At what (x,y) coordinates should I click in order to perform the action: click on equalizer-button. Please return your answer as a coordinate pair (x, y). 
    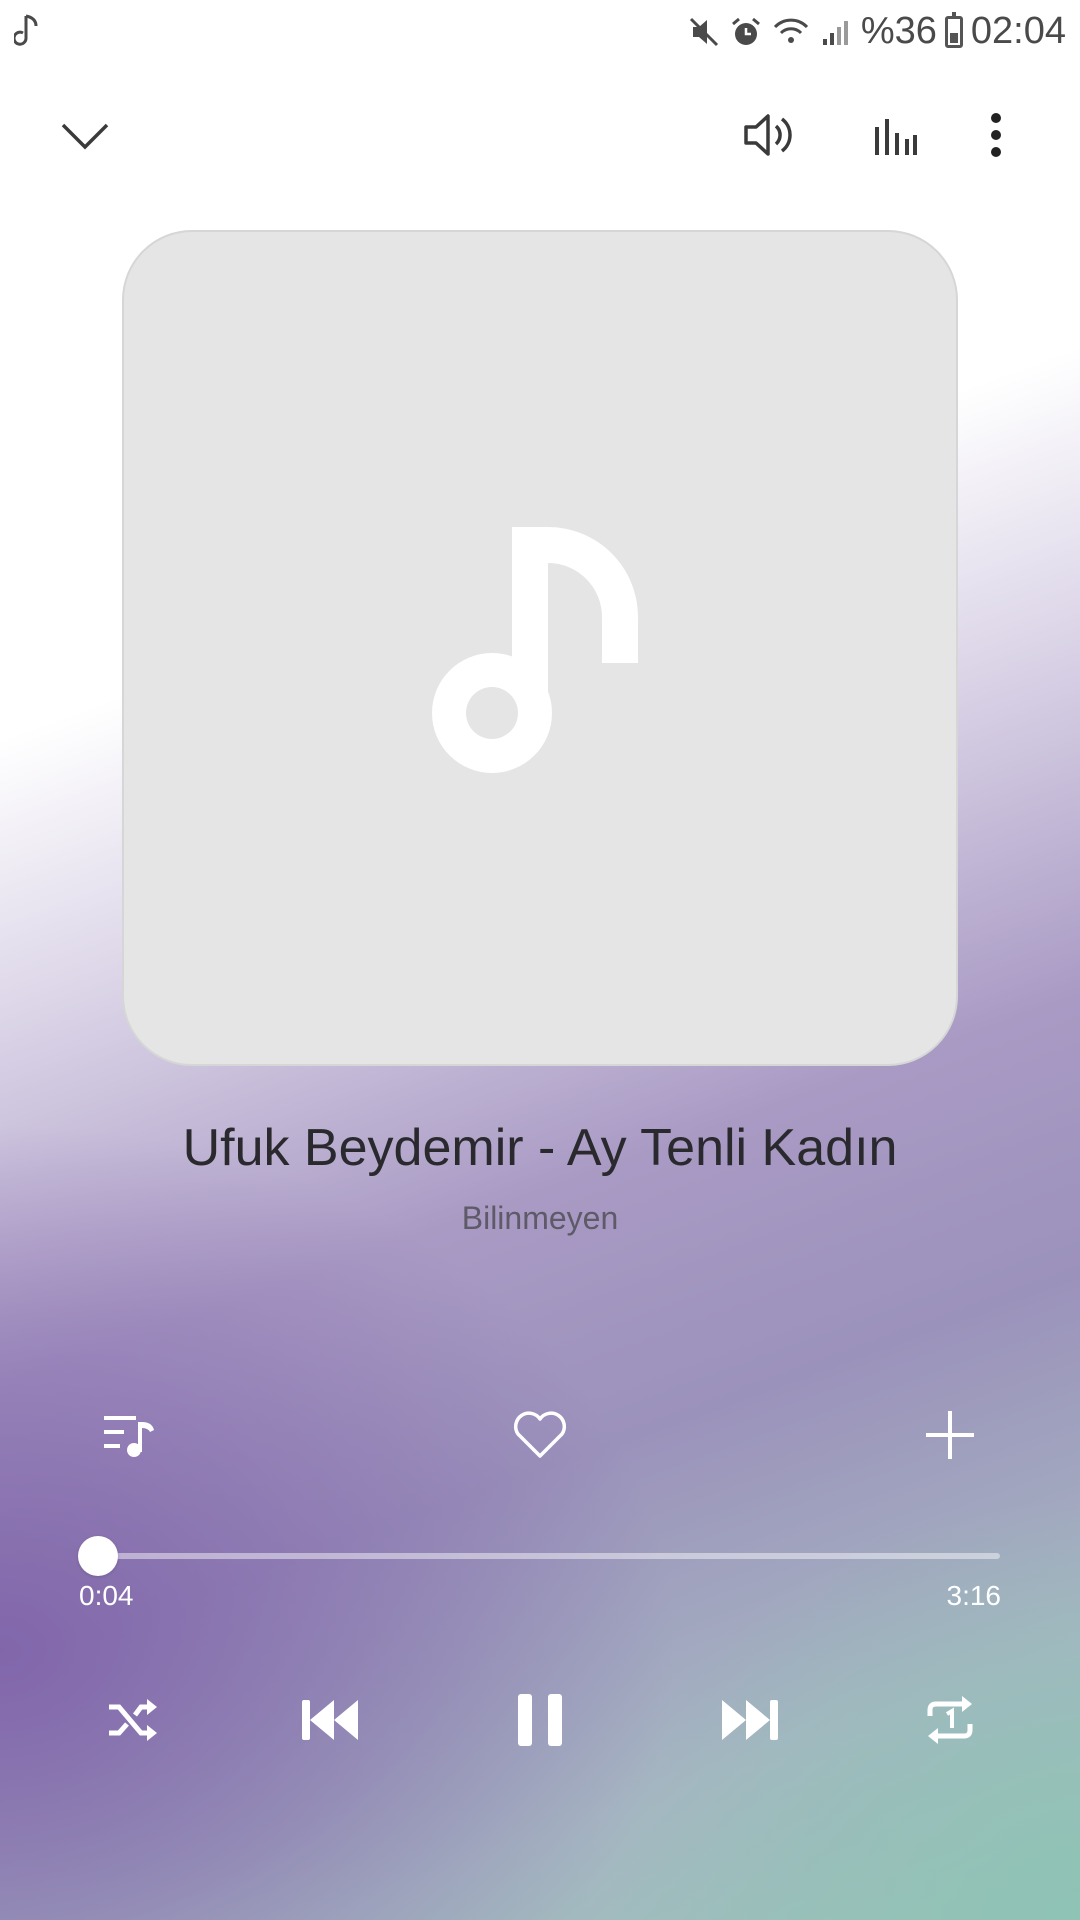
    Looking at the image, I should click on (895, 135).